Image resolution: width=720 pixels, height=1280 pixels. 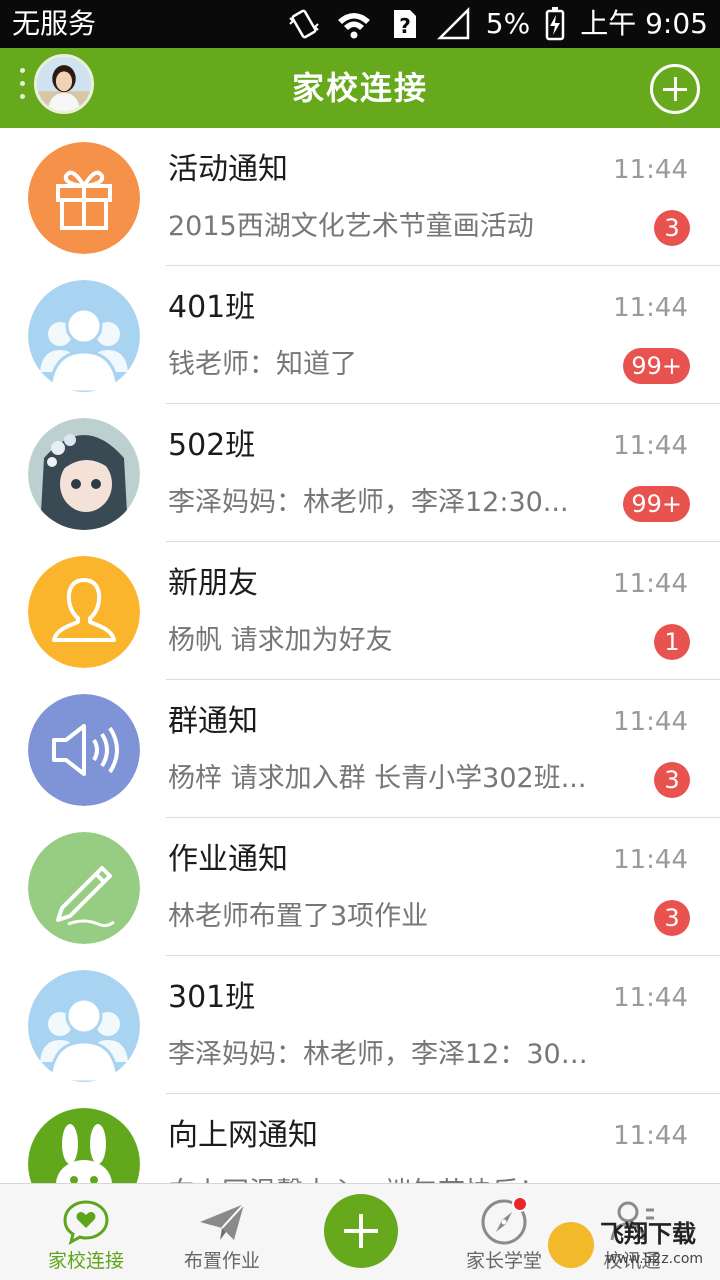 What do you see at coordinates (520, 1204) in the screenshot?
I see `notification-dot` at bounding box center [520, 1204].